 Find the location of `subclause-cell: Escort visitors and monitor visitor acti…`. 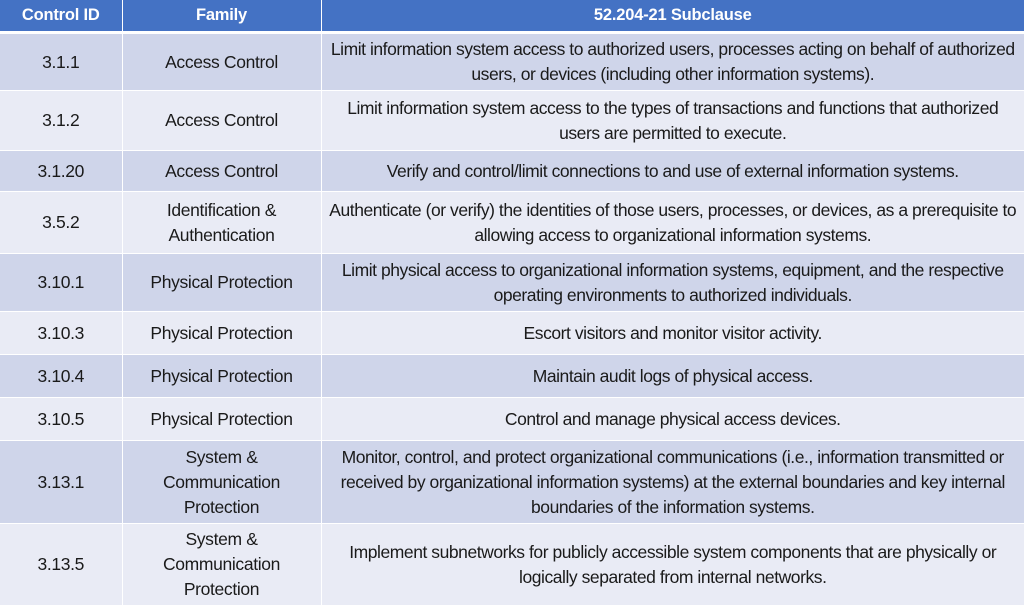

subclause-cell: Escort visitors and monitor visitor acti… is located at coordinates (672, 333).